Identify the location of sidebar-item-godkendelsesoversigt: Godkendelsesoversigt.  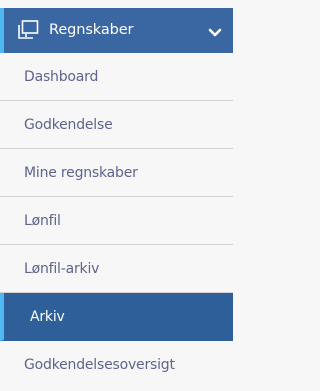
(116, 365).